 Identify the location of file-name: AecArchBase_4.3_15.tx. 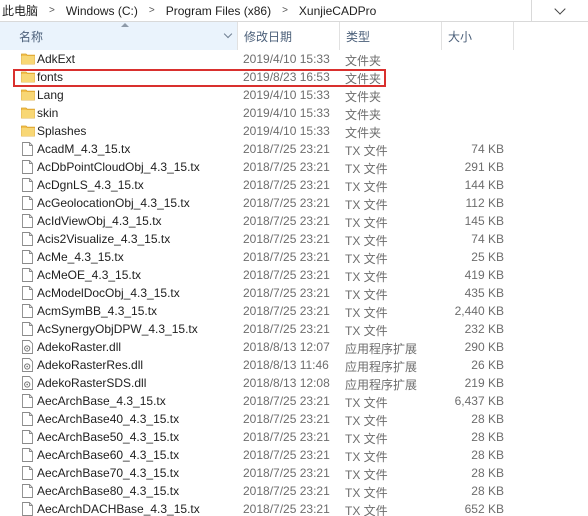
(101, 401).